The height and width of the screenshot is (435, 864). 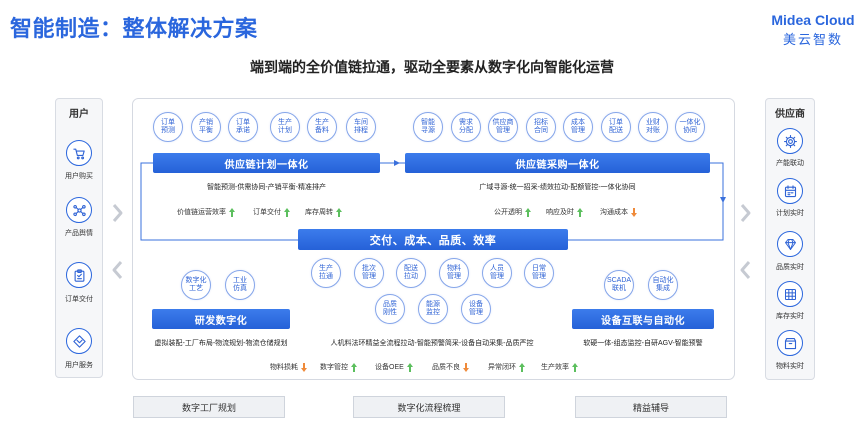 I want to click on production-circle: 配送 拉动, so click(x=411, y=273).